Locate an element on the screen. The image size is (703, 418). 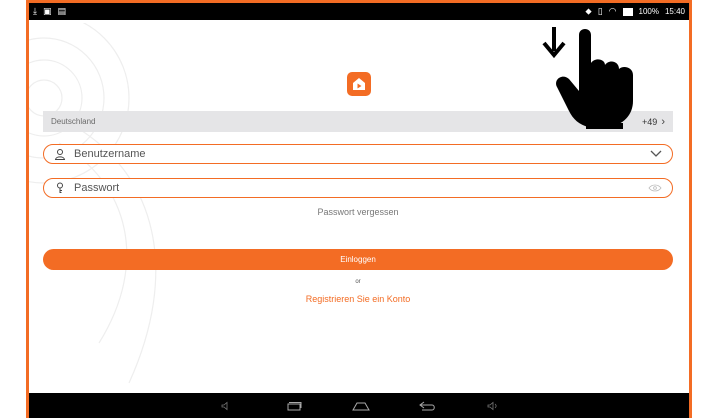
battery-text: 100% is located at coordinates (648, 11).